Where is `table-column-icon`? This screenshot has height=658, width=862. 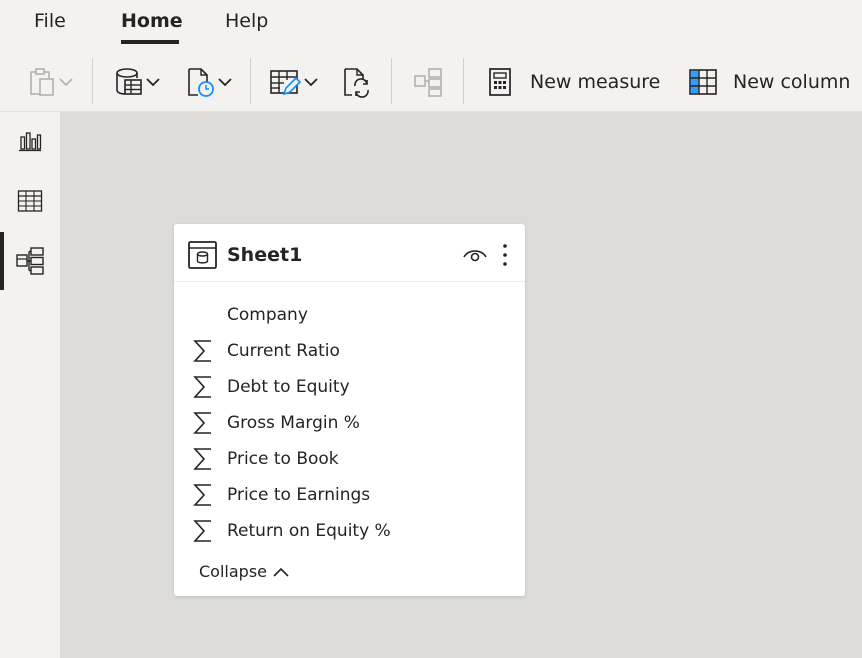 table-column-icon is located at coordinates (703, 82).